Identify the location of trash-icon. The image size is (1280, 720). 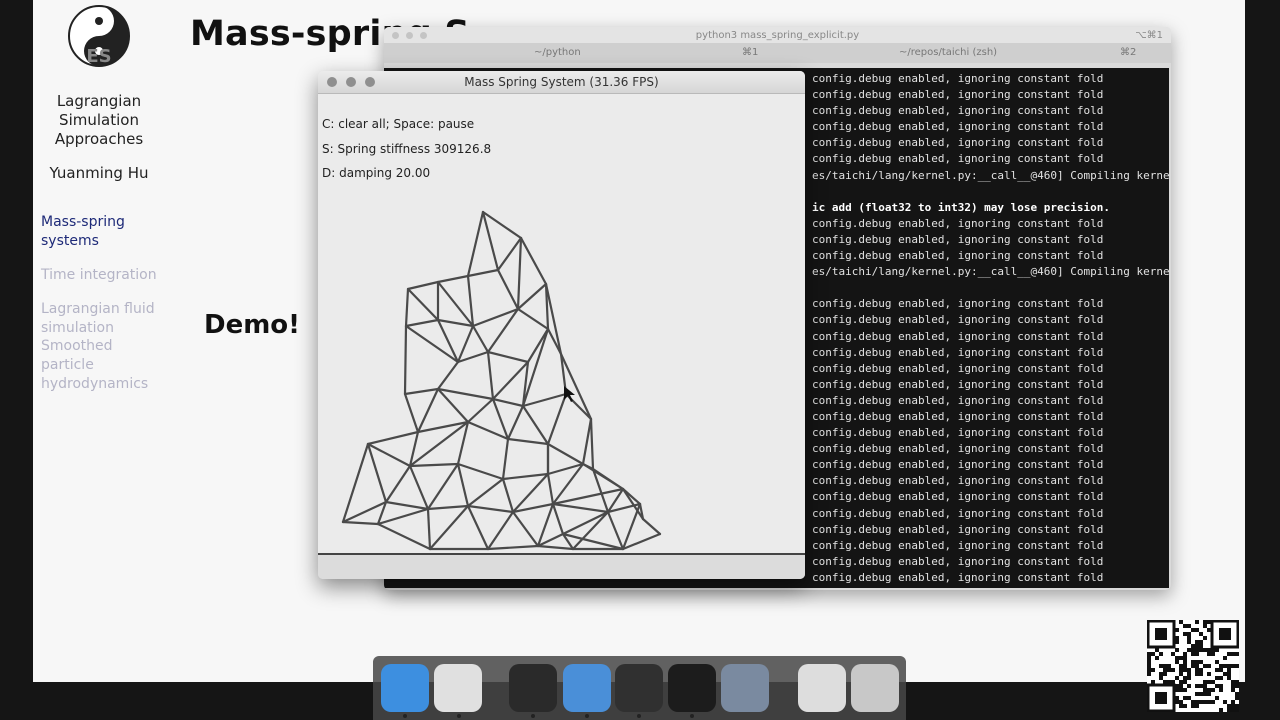
(875, 688).